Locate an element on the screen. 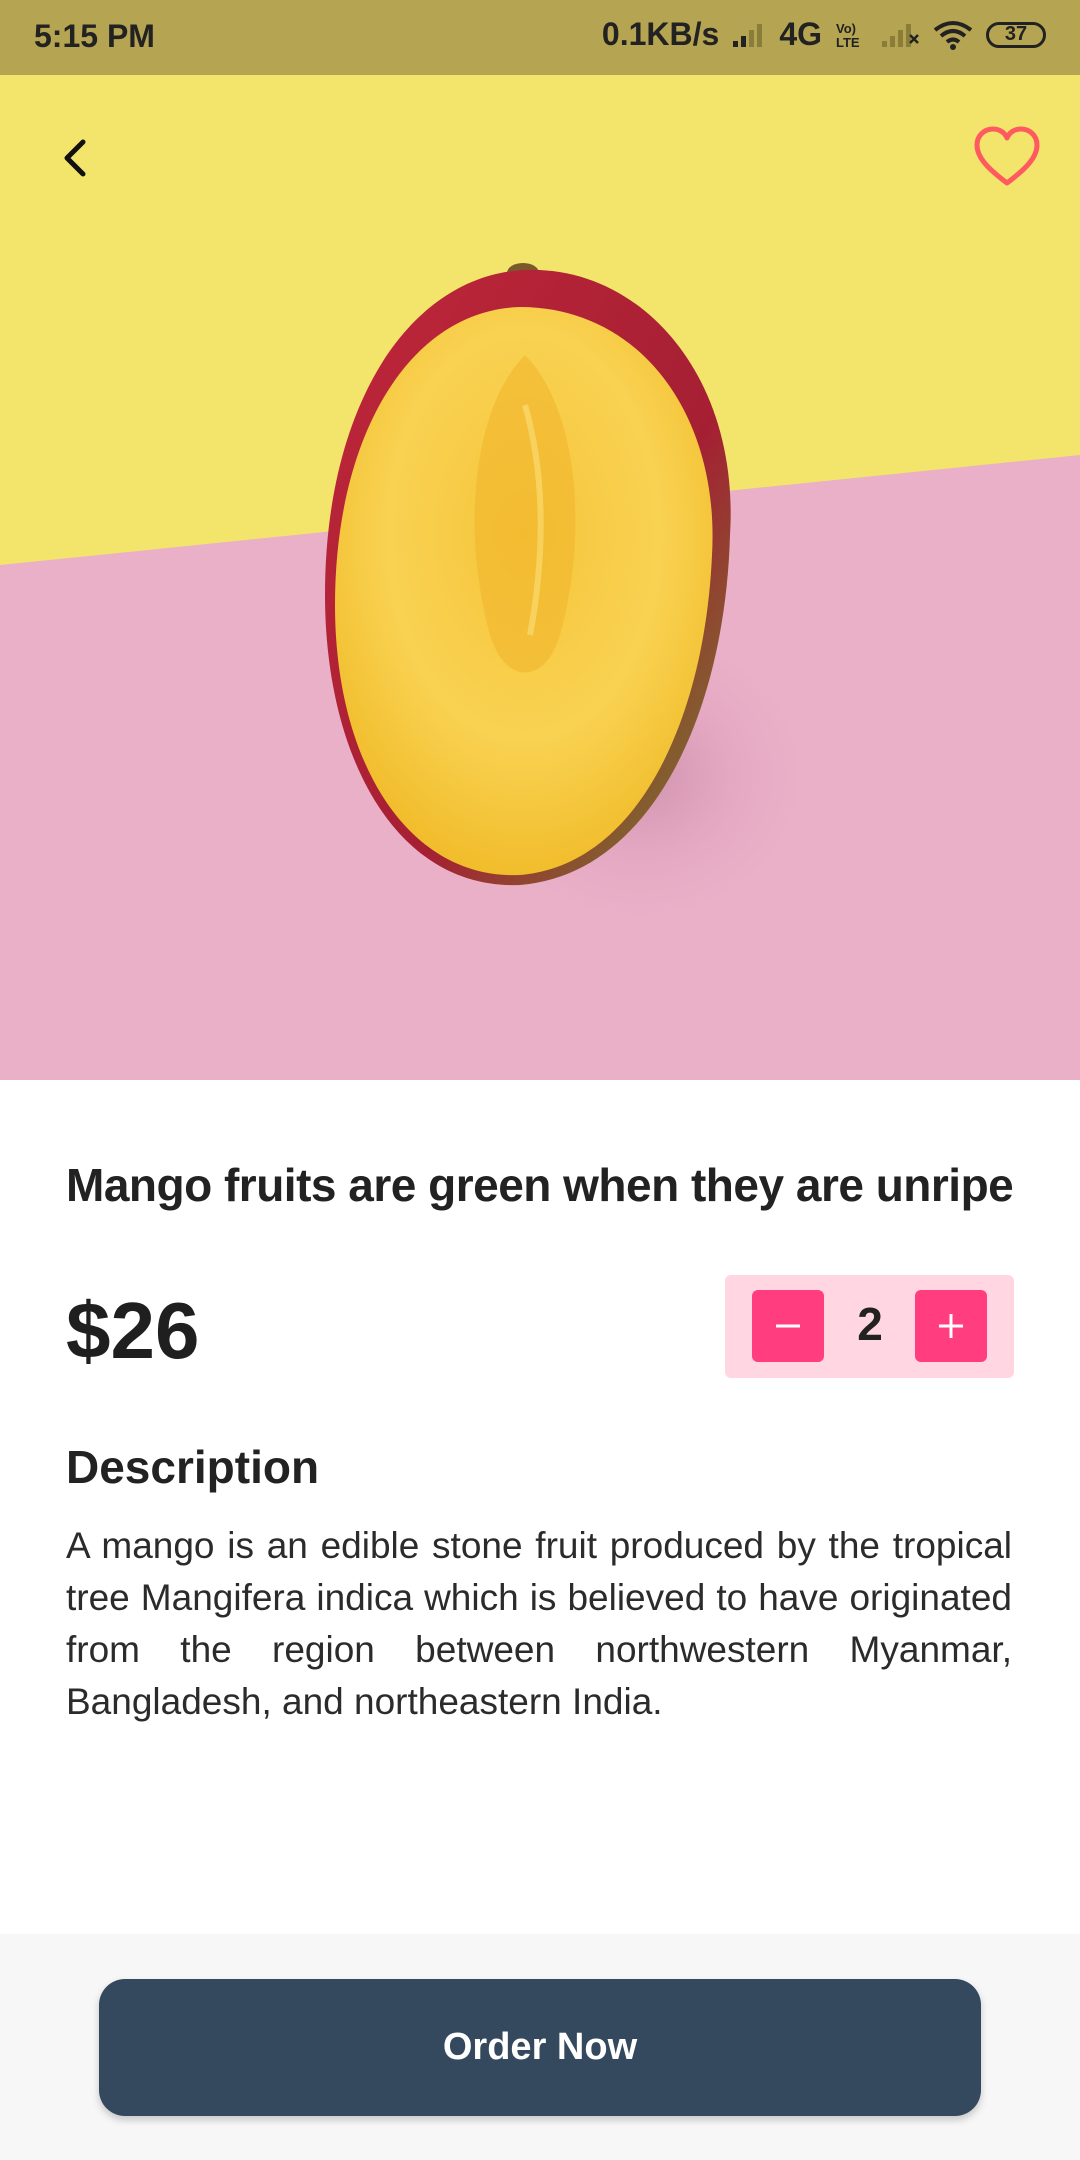  signal-empty-icon is located at coordinates (900, 35).